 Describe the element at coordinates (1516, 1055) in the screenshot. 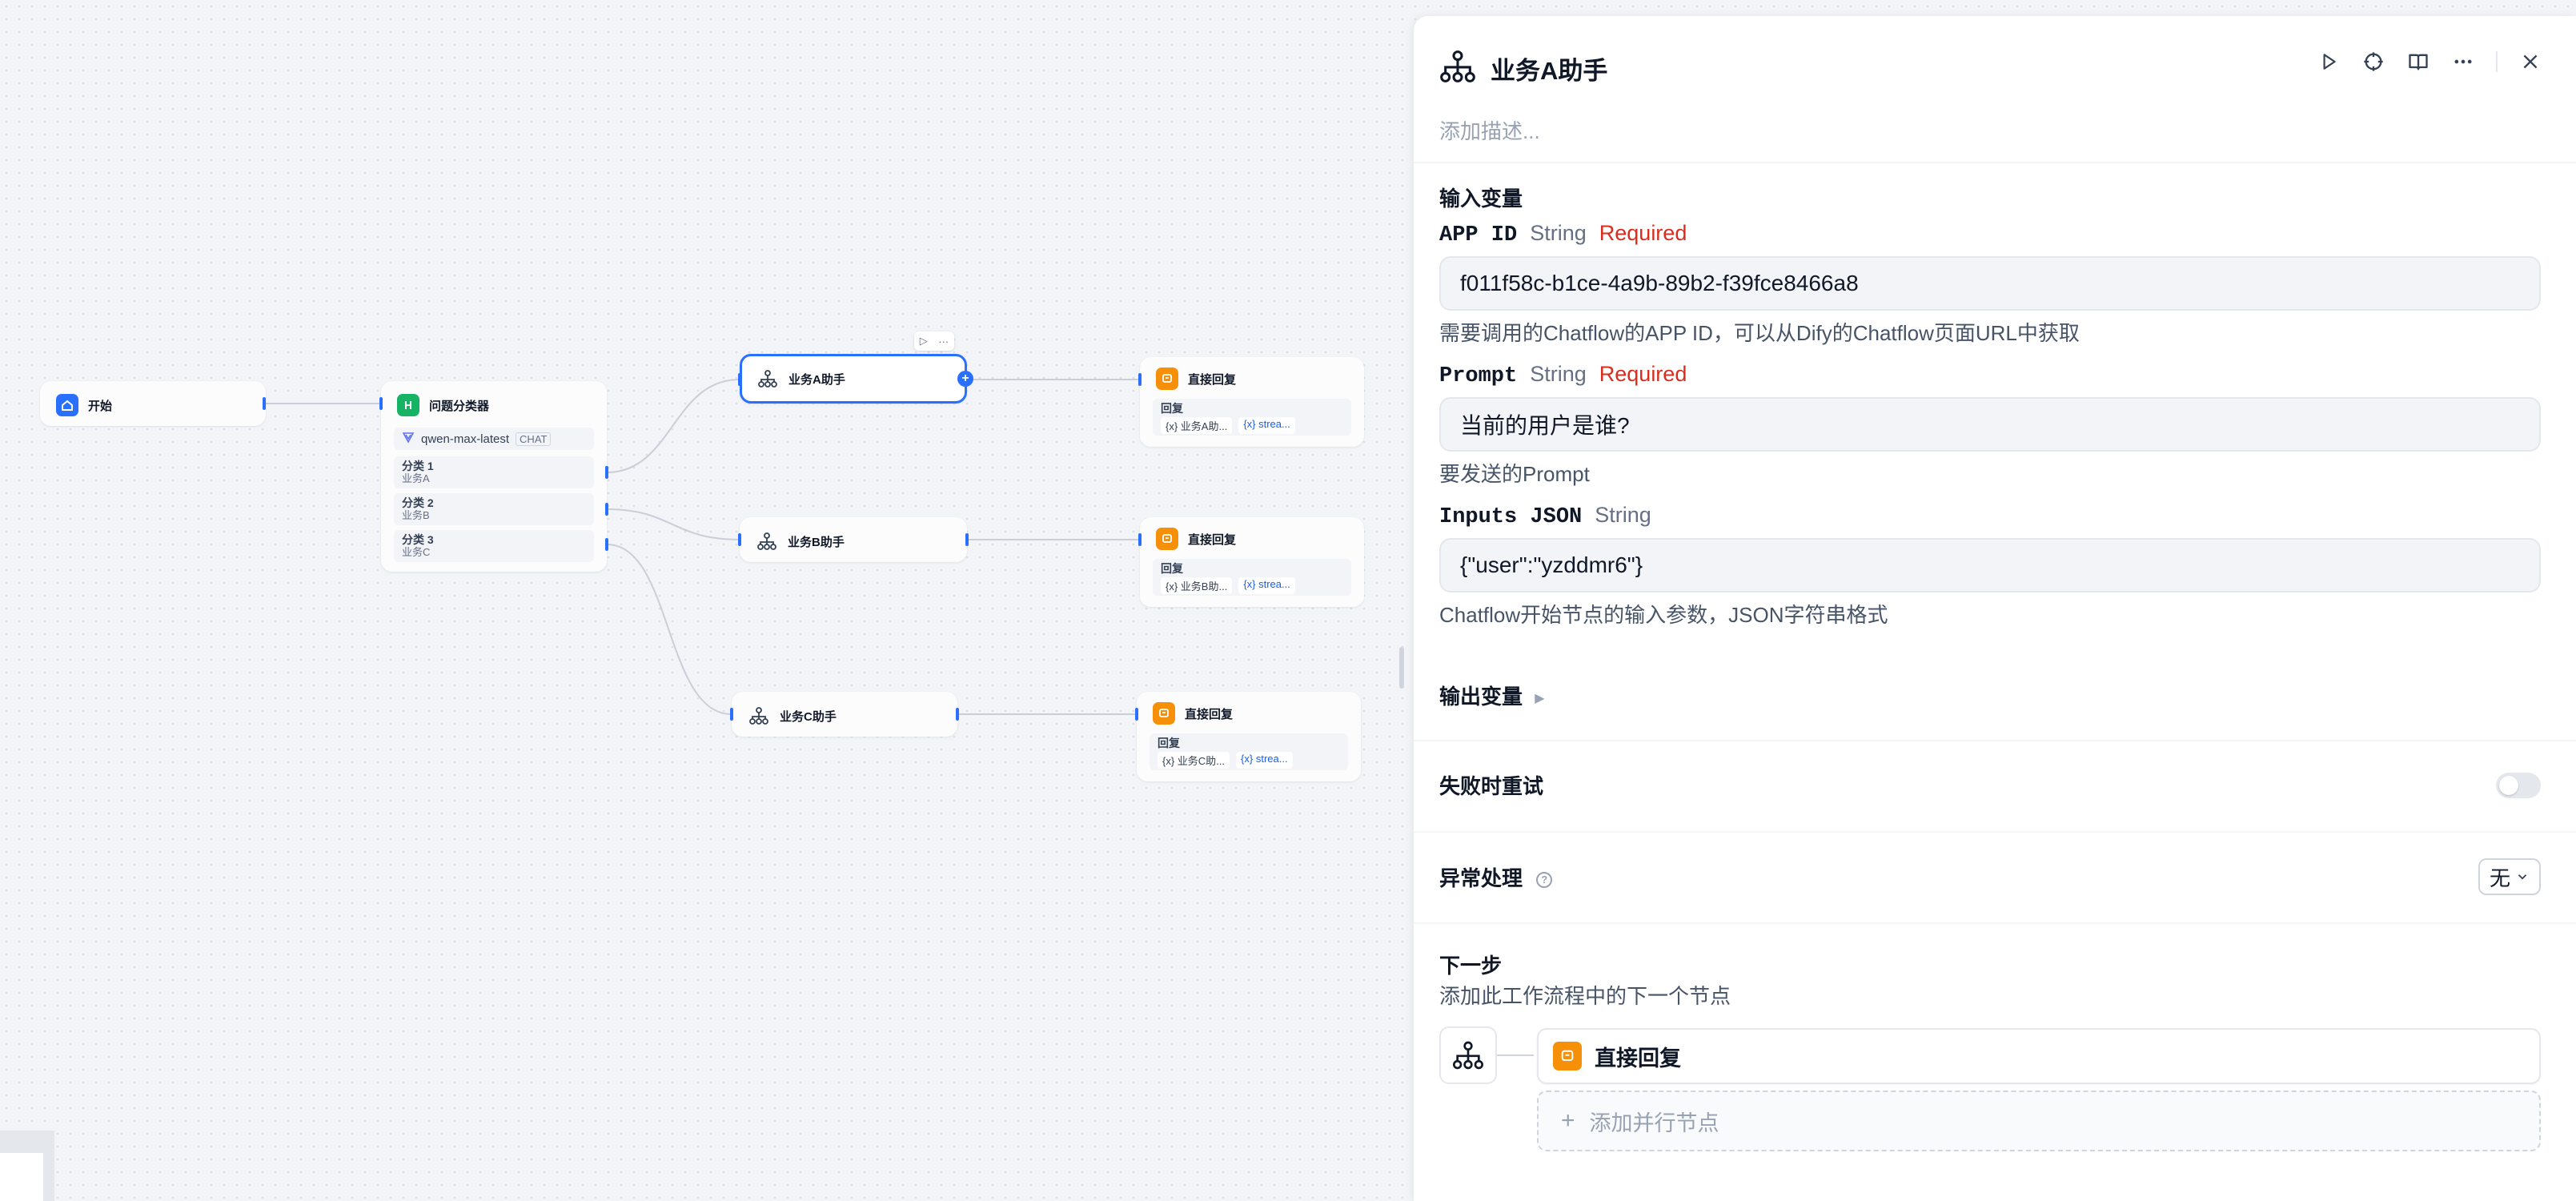

I see `connector-line` at that location.